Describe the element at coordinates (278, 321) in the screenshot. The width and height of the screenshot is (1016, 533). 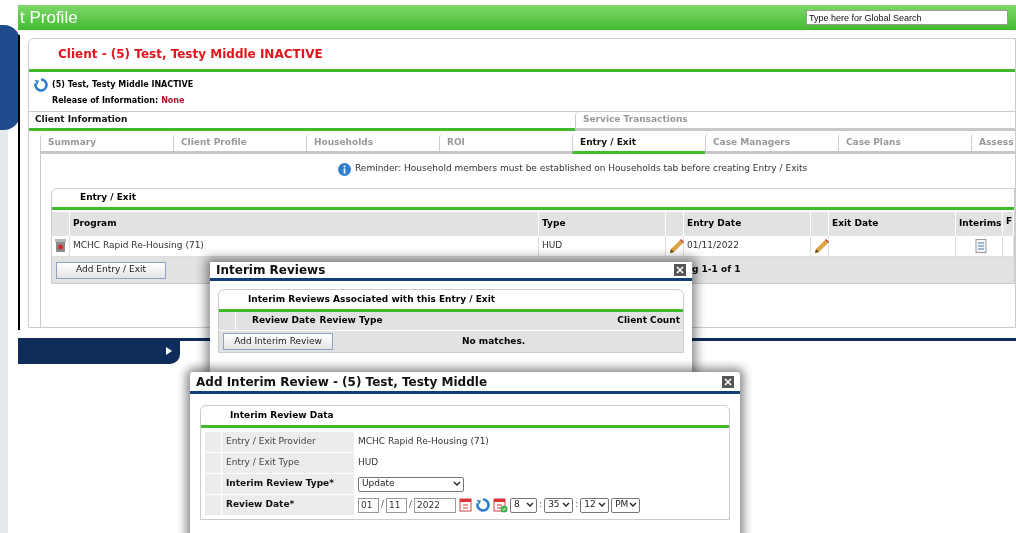
I see `column-header: Review Date` at that location.